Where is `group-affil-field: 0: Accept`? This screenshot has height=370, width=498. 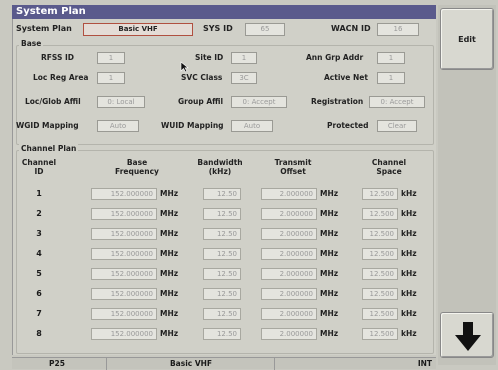 group-affil-field: 0: Accept is located at coordinates (259, 102).